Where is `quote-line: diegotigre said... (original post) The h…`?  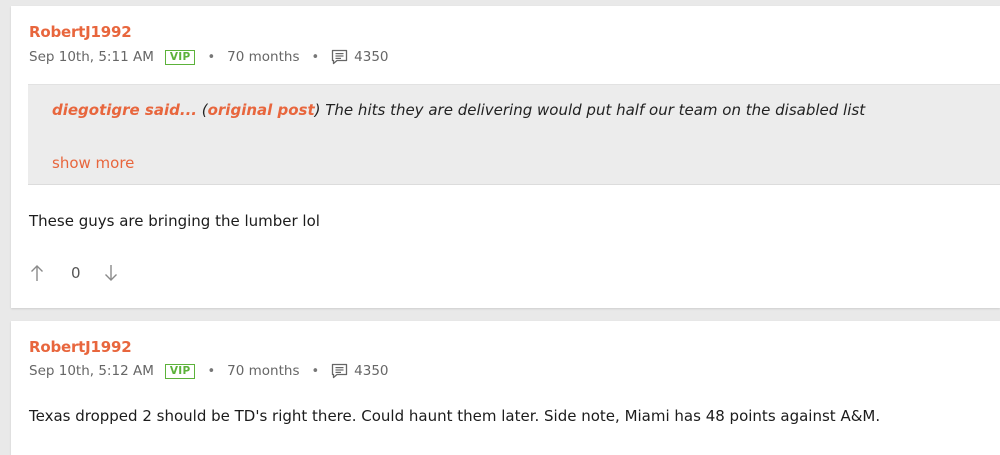
quote-line: diegotigre said... (original post) The h… is located at coordinates (458, 110).